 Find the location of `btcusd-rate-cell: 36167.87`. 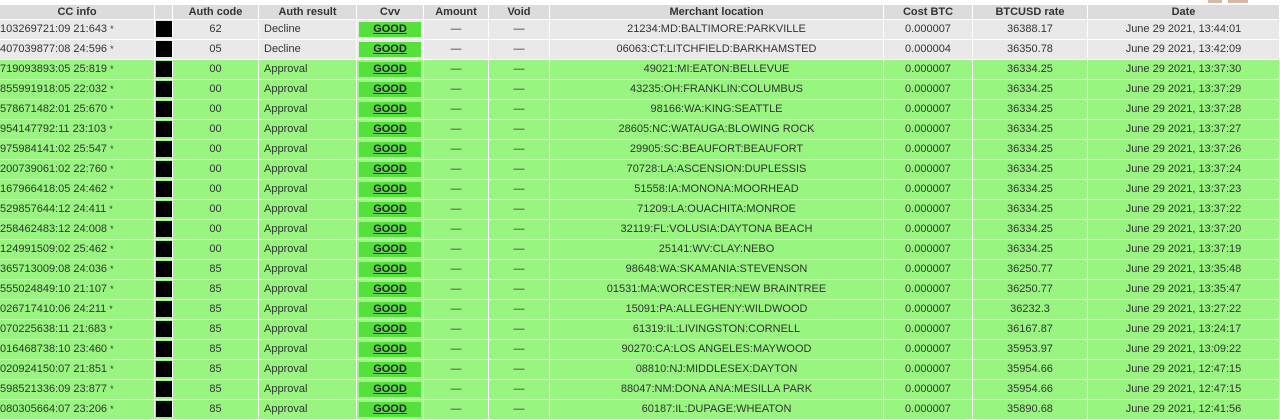

btcusd-rate-cell: 36167.87 is located at coordinates (1030, 330).